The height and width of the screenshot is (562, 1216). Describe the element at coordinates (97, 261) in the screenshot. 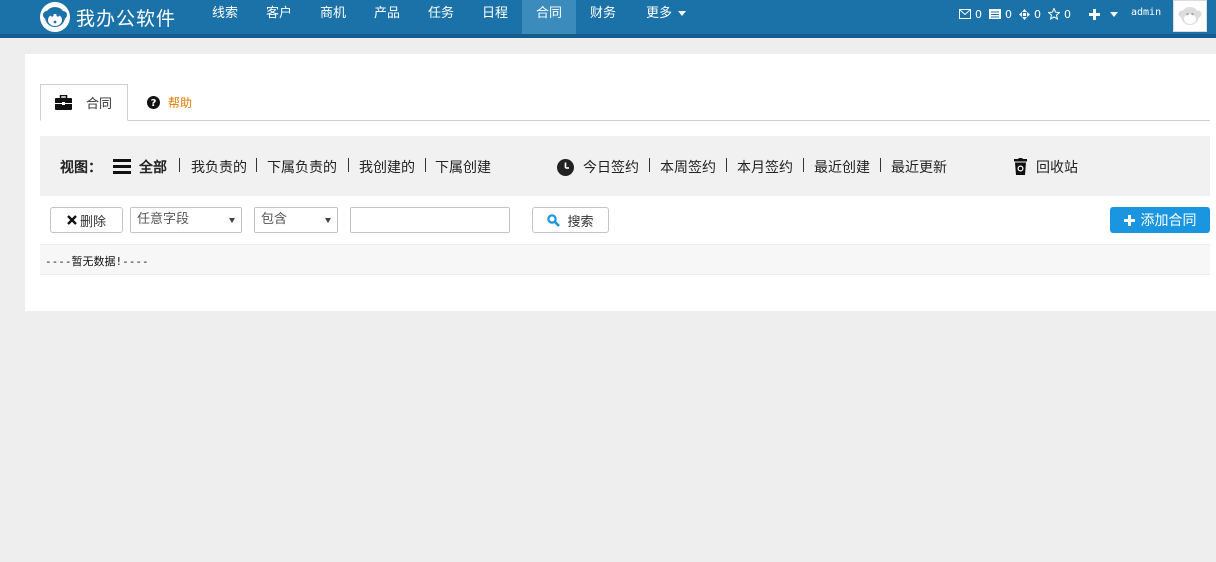

I see `empty-message: ----暂无数据!----` at that location.